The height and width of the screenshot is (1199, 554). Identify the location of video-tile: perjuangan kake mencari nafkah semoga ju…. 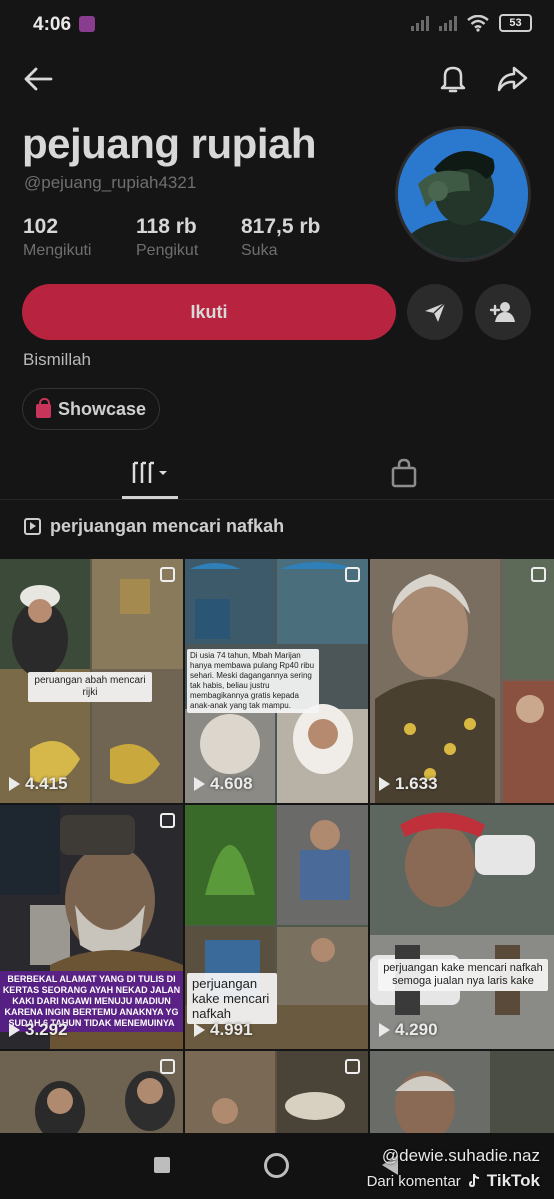
(462, 927).